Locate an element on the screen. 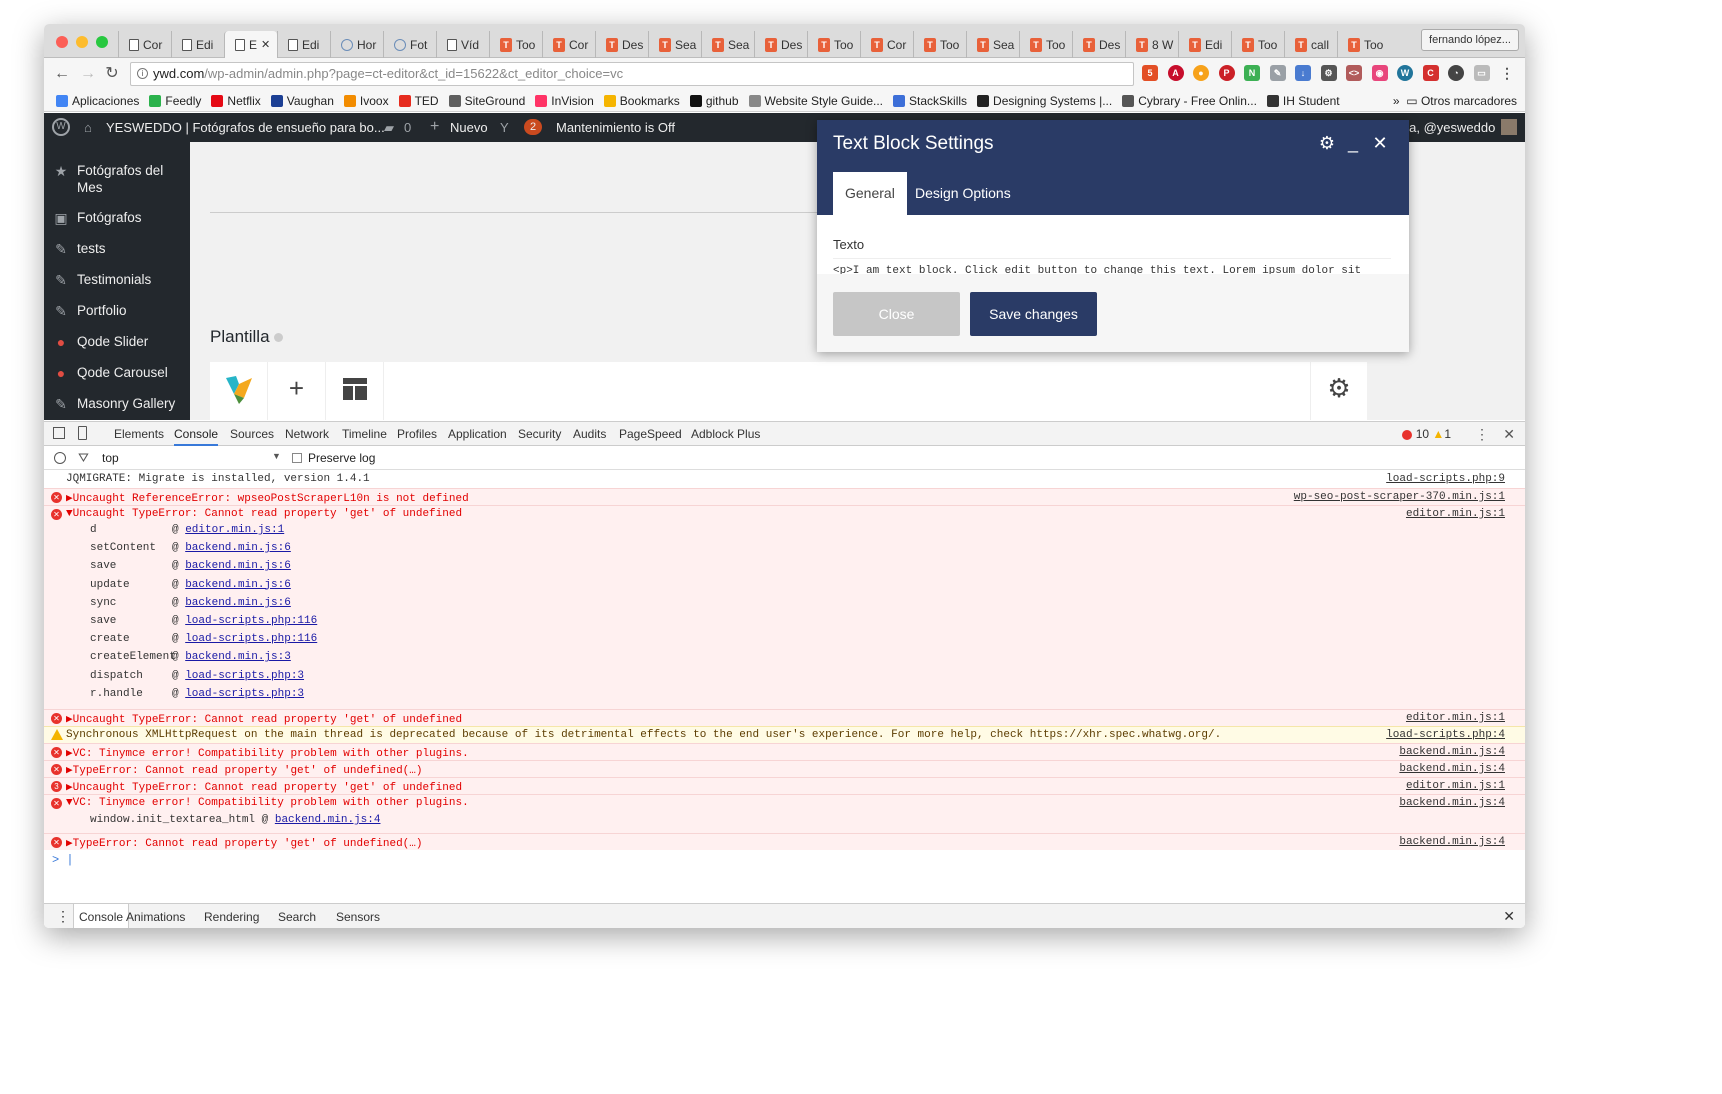 This screenshot has height=1094, width=1722. maintenance-status: Mantenimiento is Off is located at coordinates (615, 127).